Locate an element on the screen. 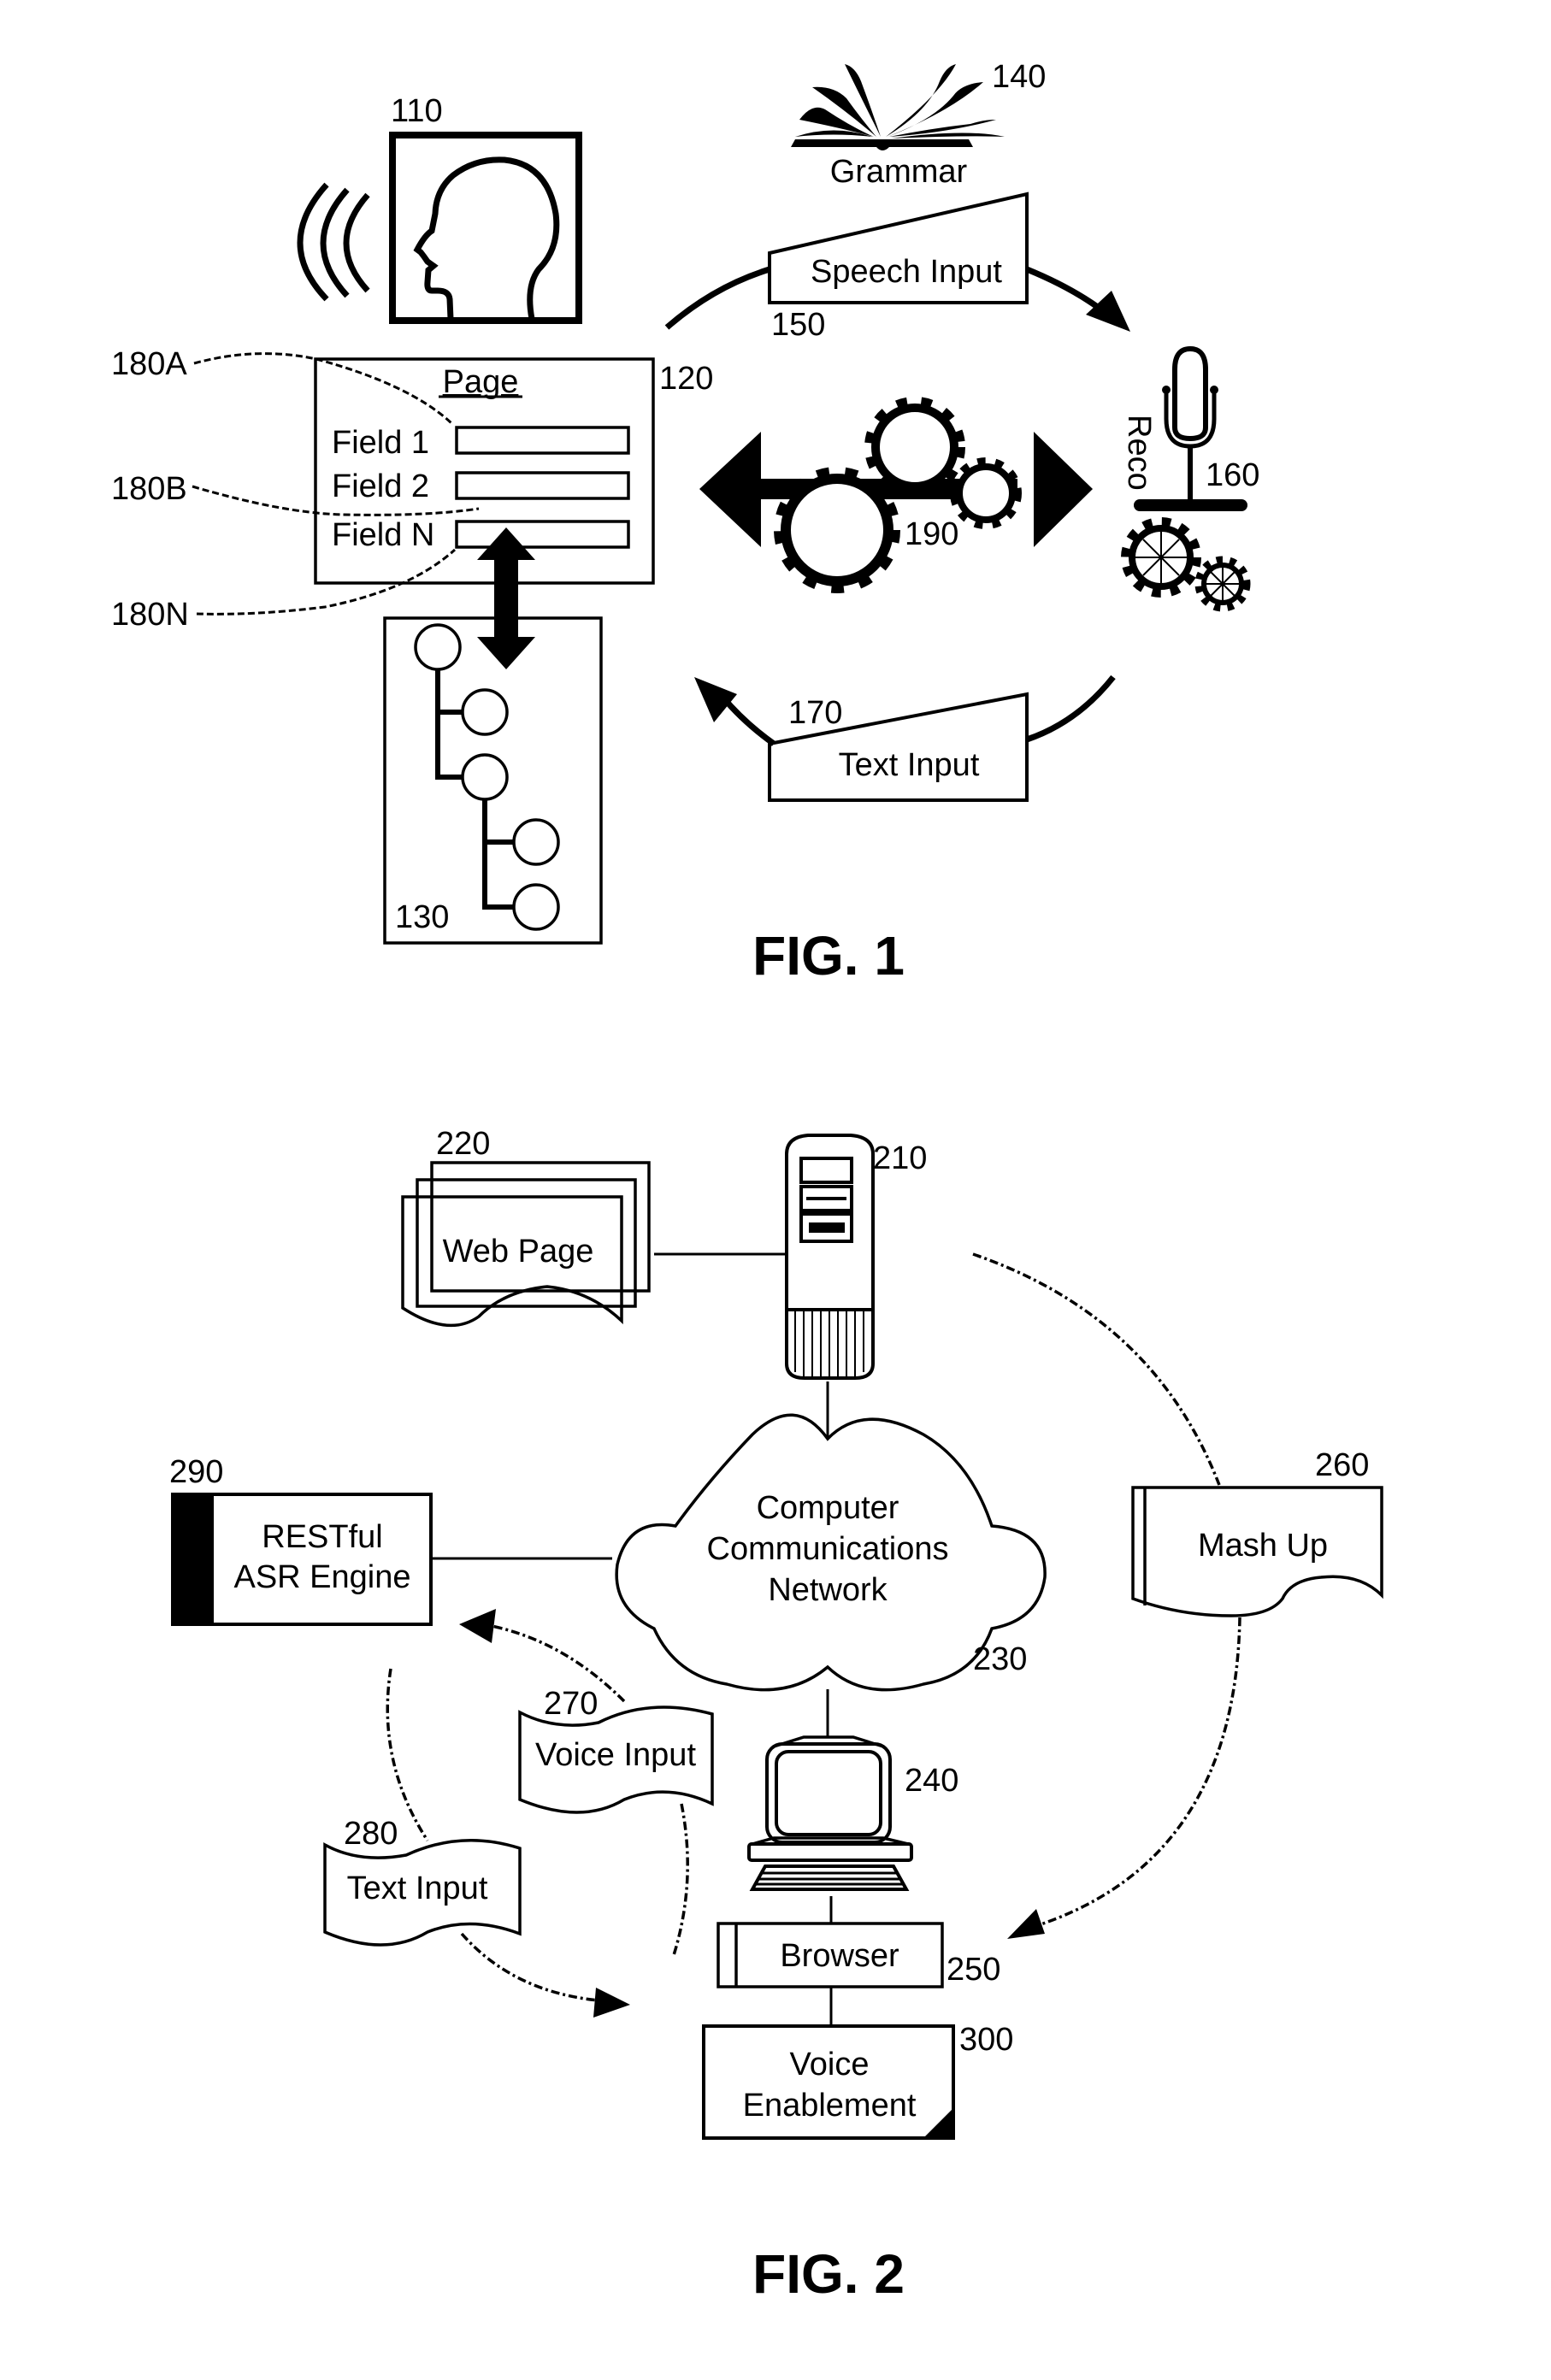 This screenshot has width=1551, height=2380. speech-input-ref-label: 150 is located at coordinates (798, 325).